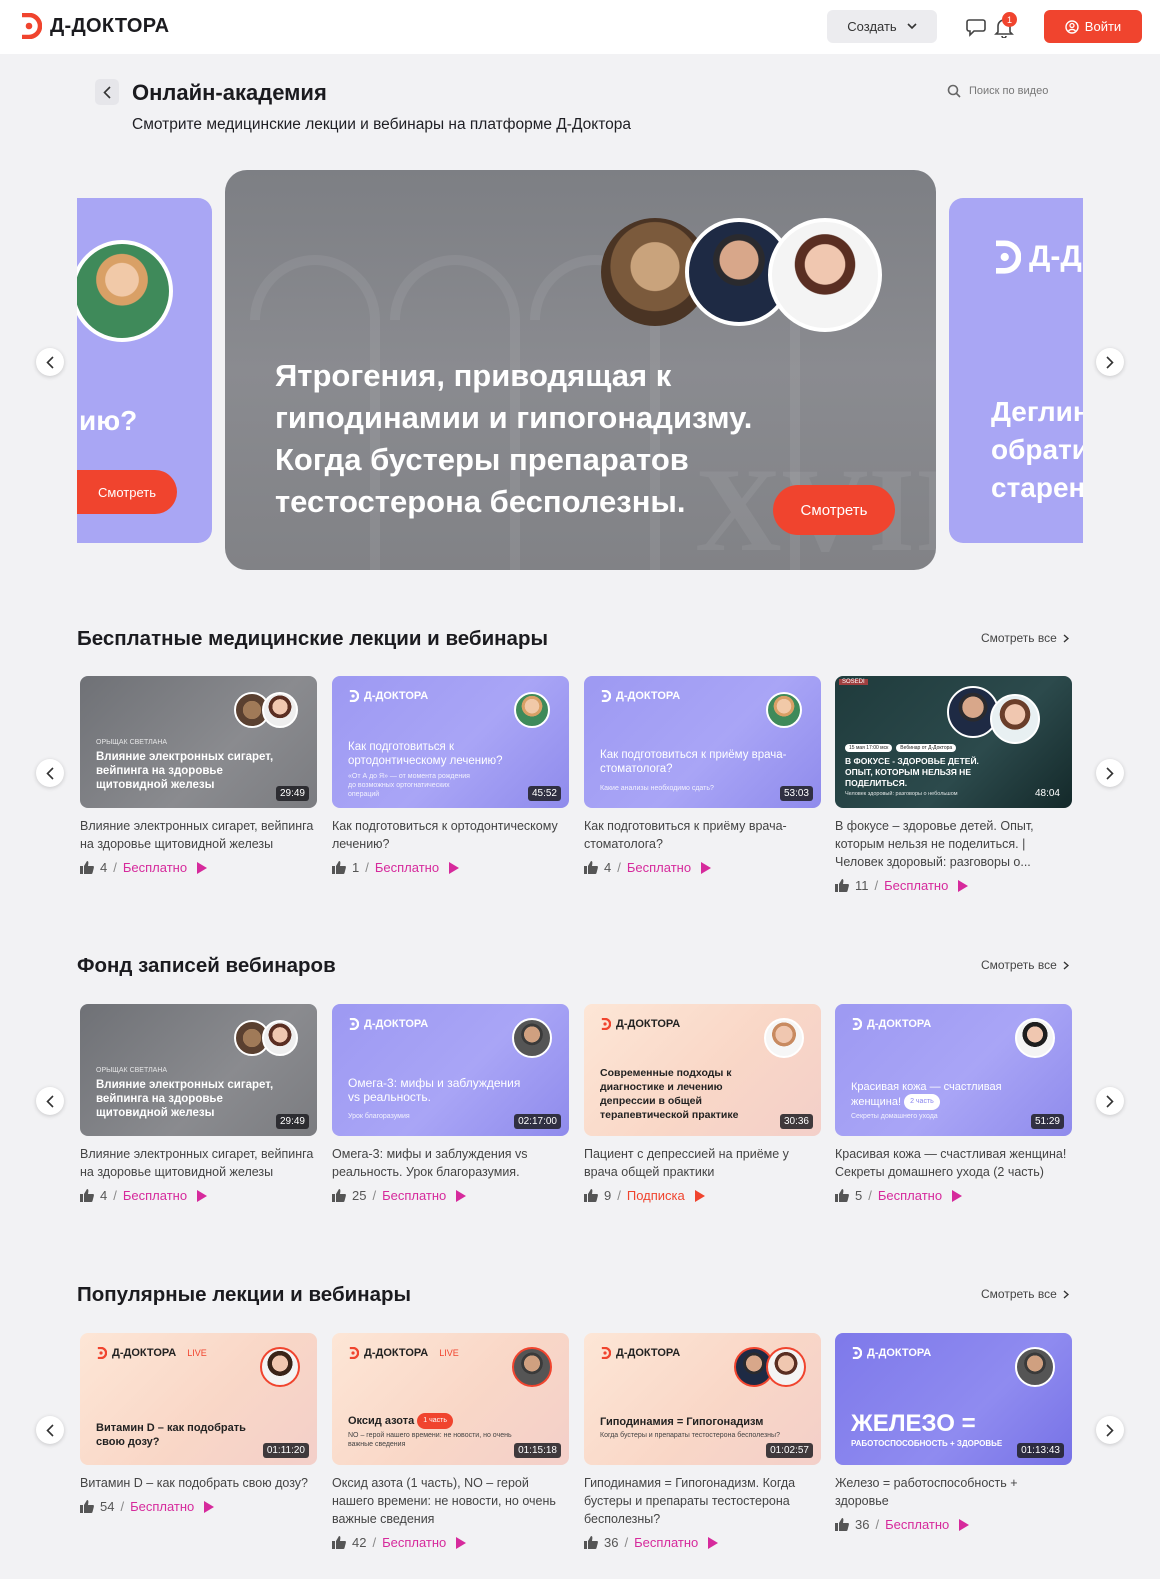 Image resolution: width=1160 pixels, height=1579 pixels. Describe the element at coordinates (87, 867) in the screenshot. I see `thumbs-up-icon` at that location.